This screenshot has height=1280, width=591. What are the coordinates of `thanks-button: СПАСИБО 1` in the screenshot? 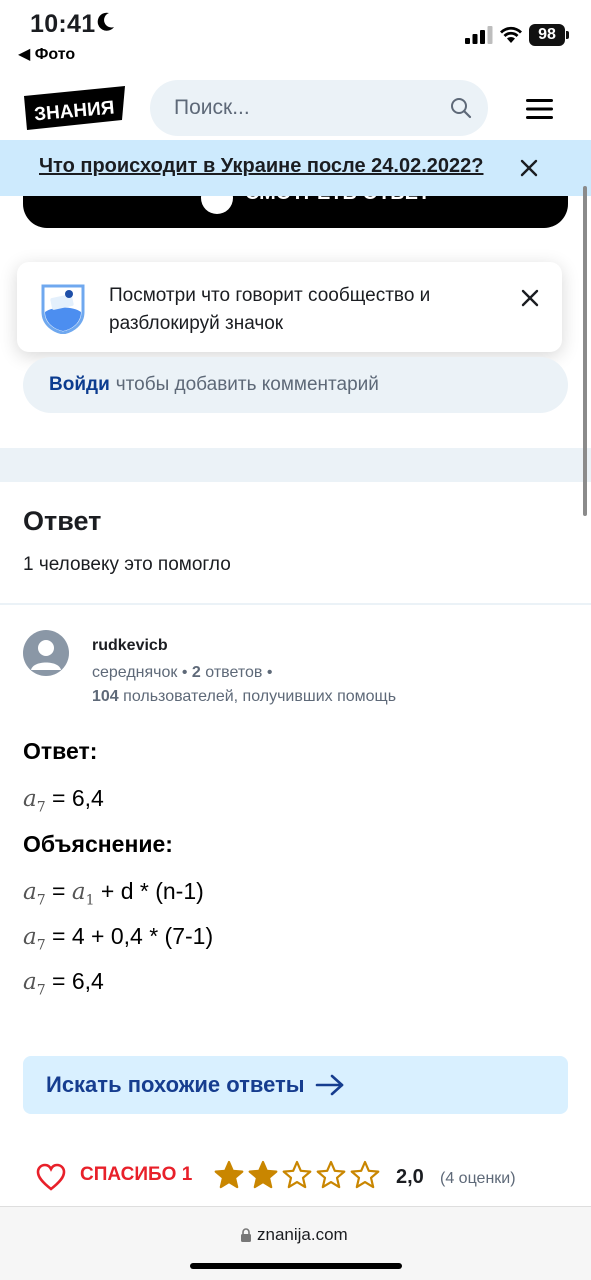 It's located at (136, 1175).